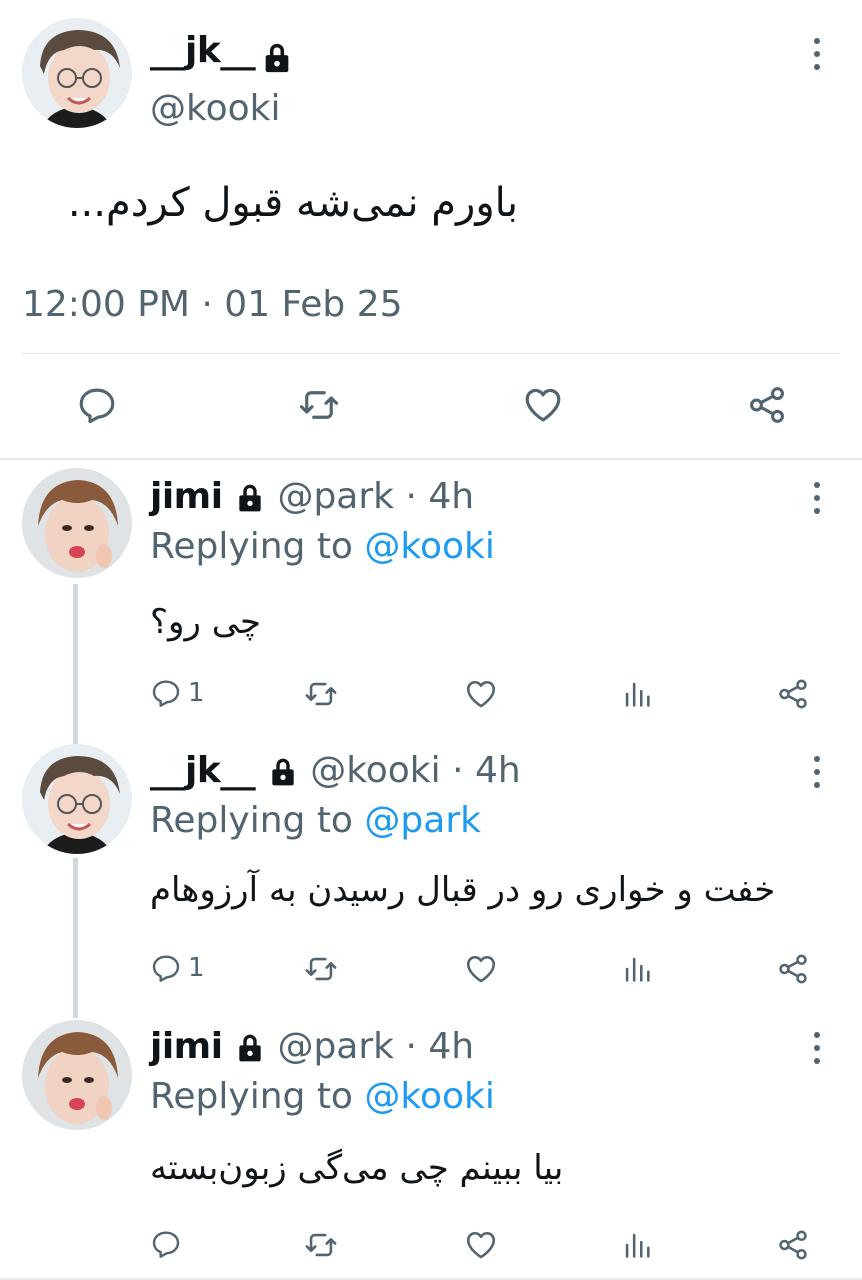  Describe the element at coordinates (431, 353) in the screenshot. I see `divider` at that location.